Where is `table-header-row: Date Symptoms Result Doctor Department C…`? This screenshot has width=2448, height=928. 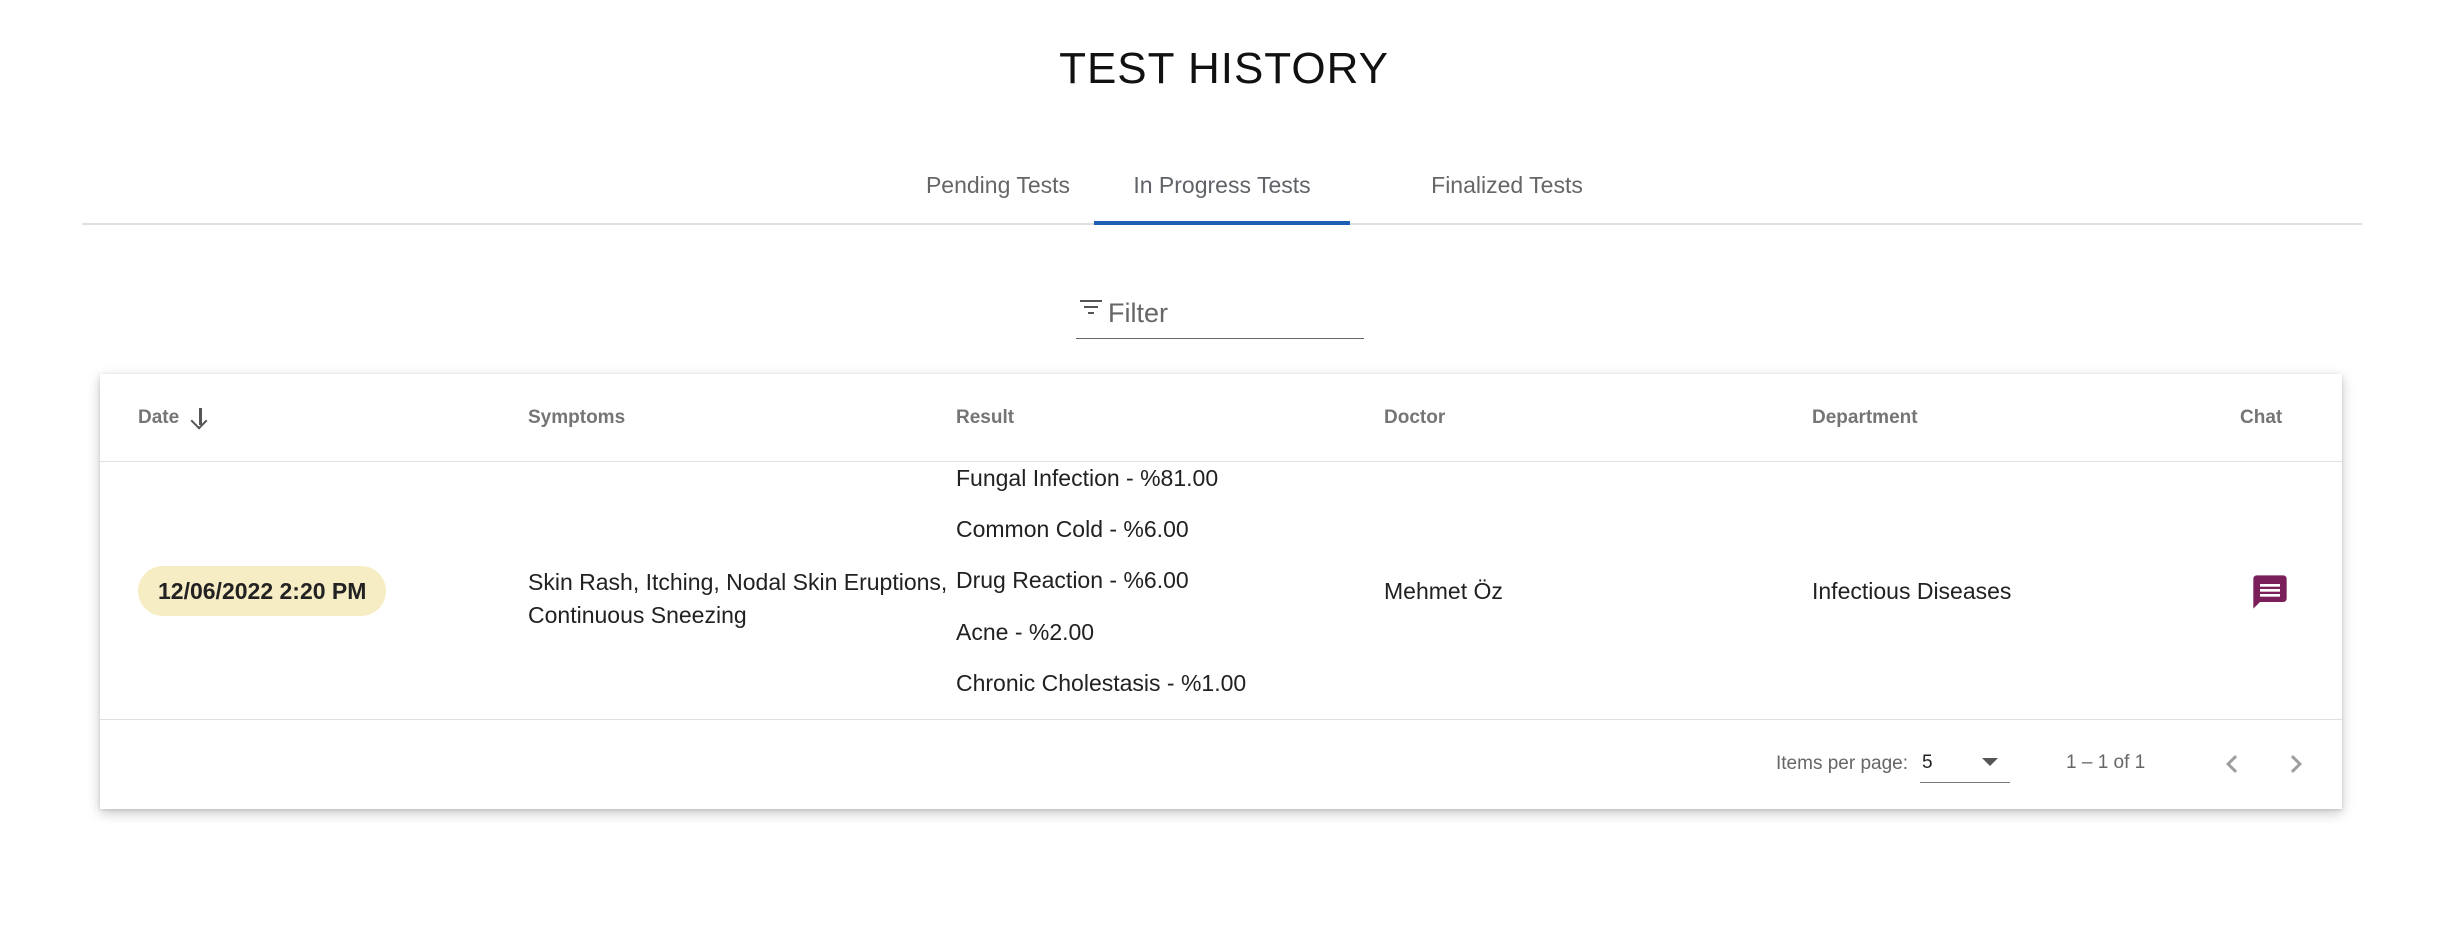
table-header-row: Date Symptoms Result Doctor Department C… is located at coordinates (1221, 418).